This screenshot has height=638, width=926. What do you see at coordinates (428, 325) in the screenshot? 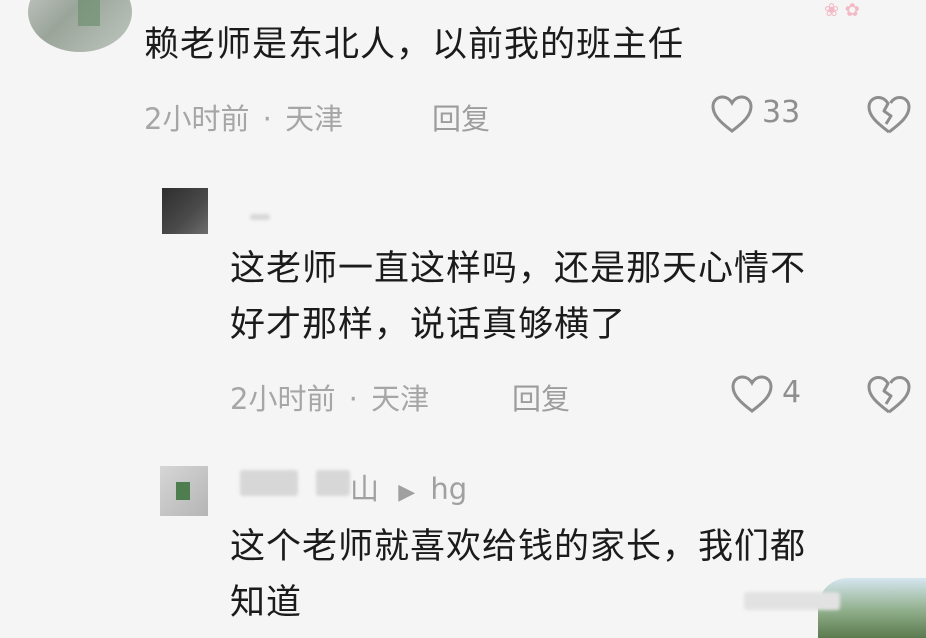
I see `reply-text-line-2: 好才那样，说话真够横了` at bounding box center [428, 325].